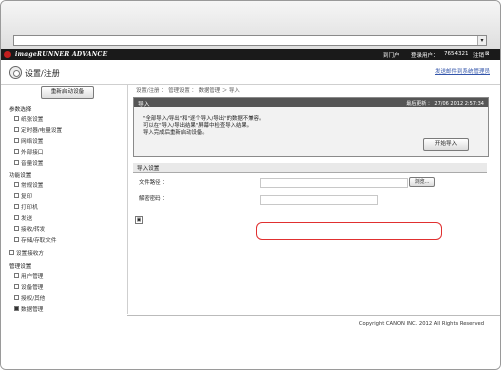 Image resolution: width=501 pixels, height=370 pixels. I want to click on sidebar-item-destination: 设置接收方, so click(26, 253).